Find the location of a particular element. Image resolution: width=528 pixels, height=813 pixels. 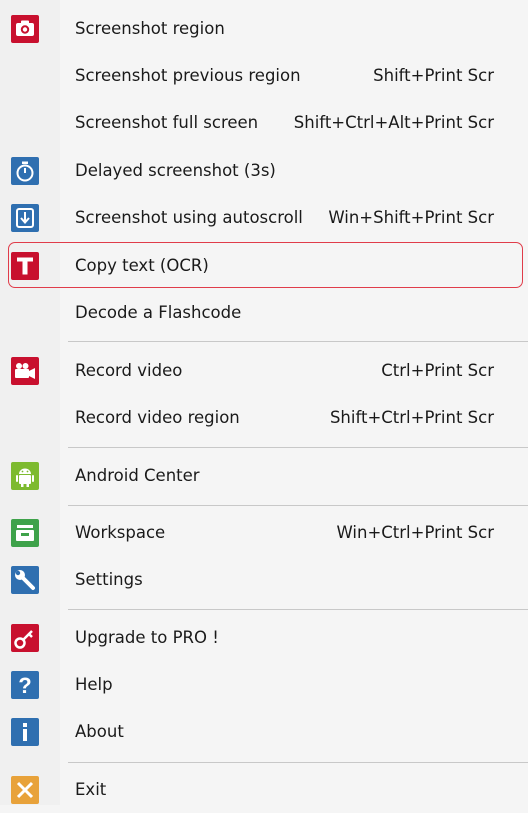

menu-item-label: Decode a Flashcode is located at coordinates (158, 312).